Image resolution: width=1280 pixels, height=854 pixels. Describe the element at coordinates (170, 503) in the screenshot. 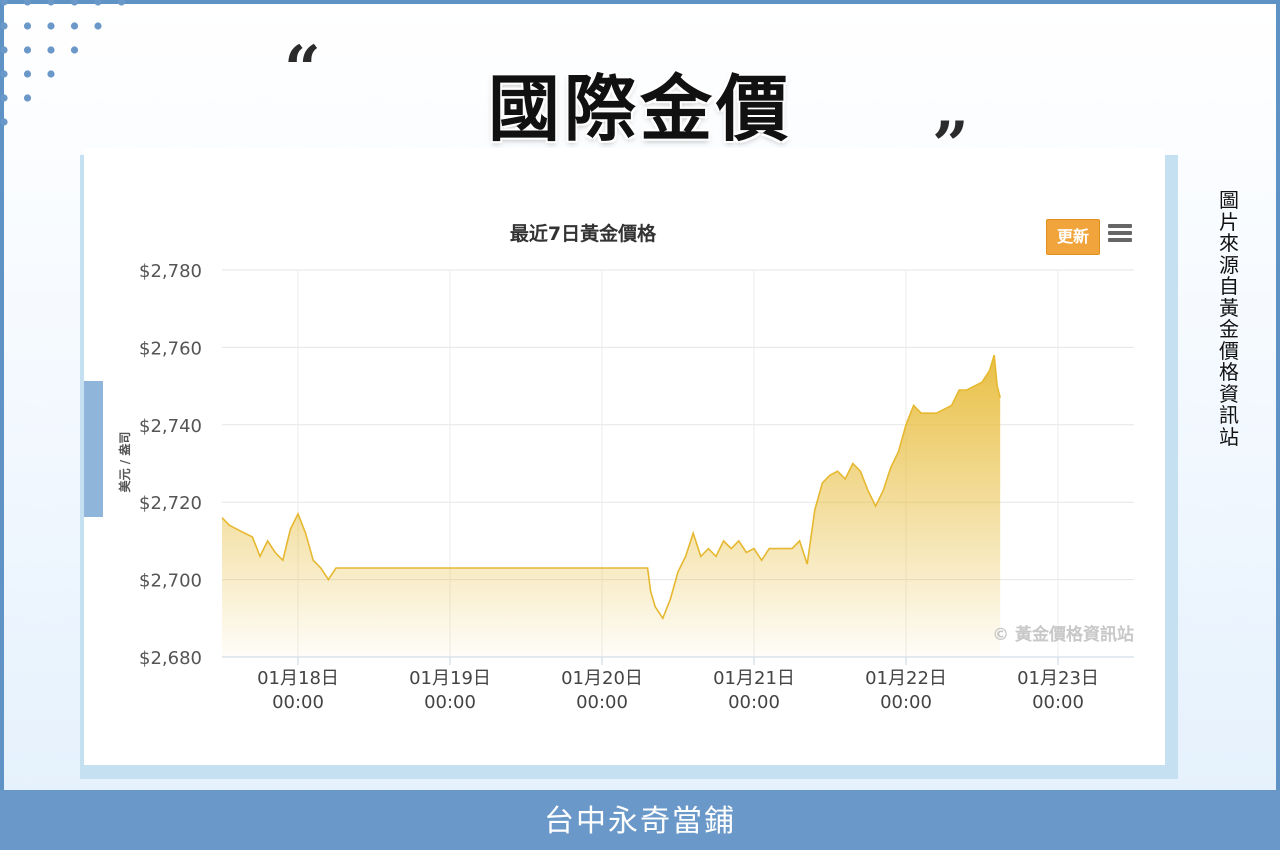

I see `y-tick-label: $2,720` at that location.